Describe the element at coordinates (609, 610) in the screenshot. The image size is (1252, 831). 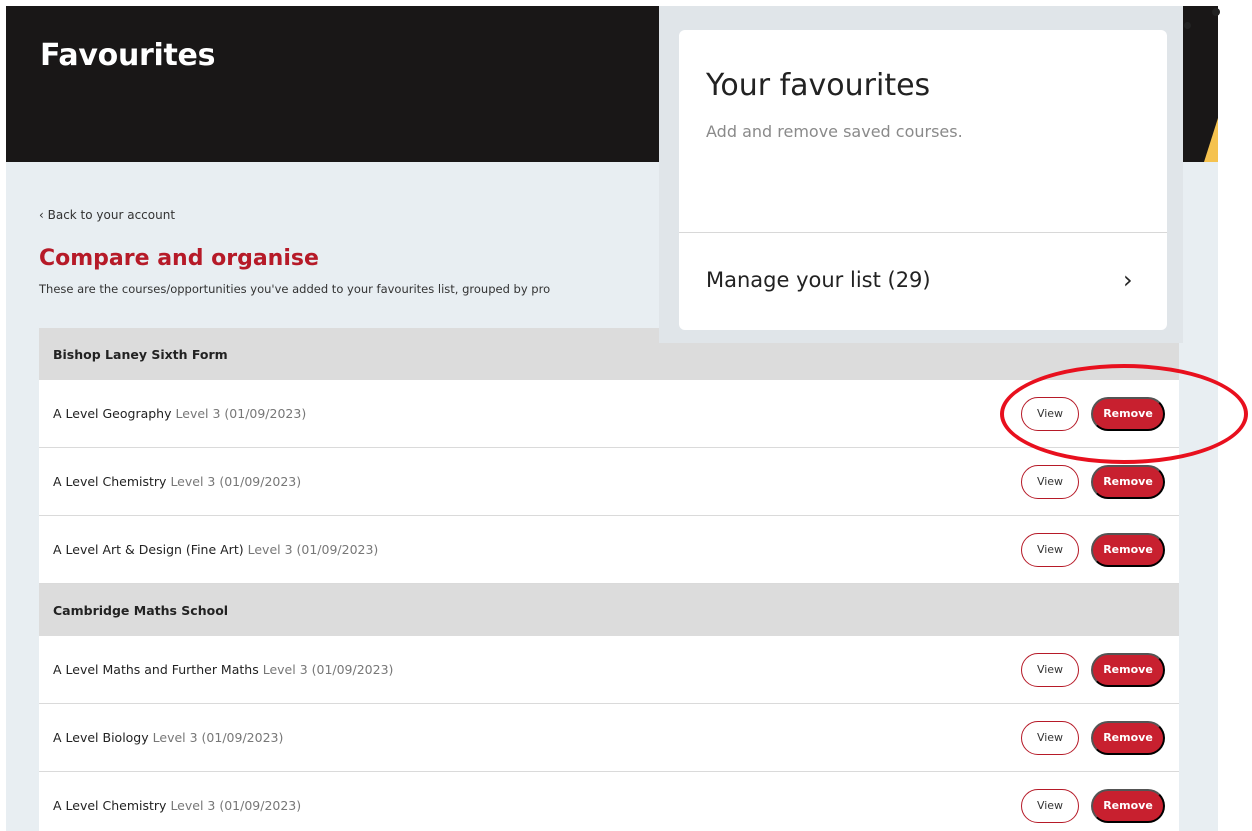
I see `group-header: Cambridge Maths School` at that location.